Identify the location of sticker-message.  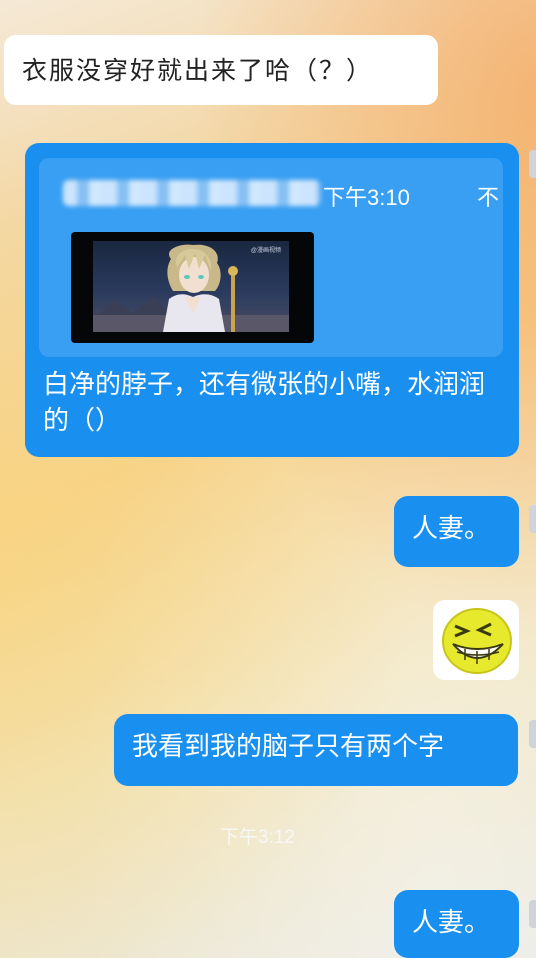
(476, 640).